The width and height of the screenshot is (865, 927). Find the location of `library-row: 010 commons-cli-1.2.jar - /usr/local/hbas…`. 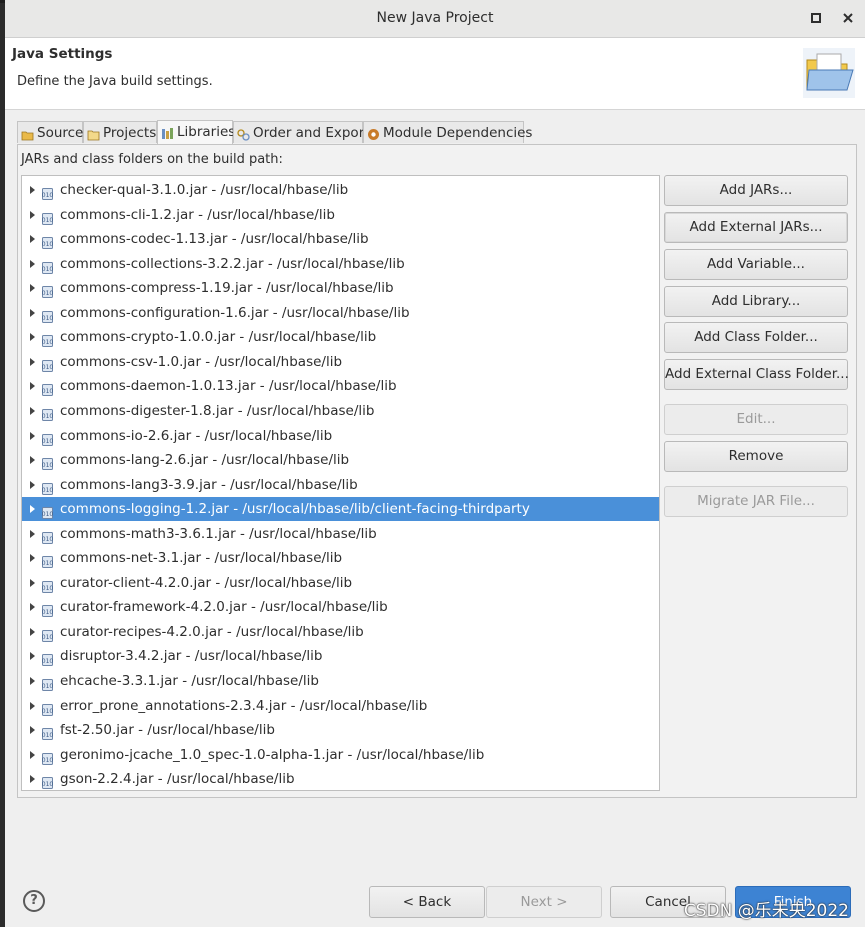

library-row: 010 commons-cli-1.2.jar - /usr/local/hbas… is located at coordinates (340, 215).